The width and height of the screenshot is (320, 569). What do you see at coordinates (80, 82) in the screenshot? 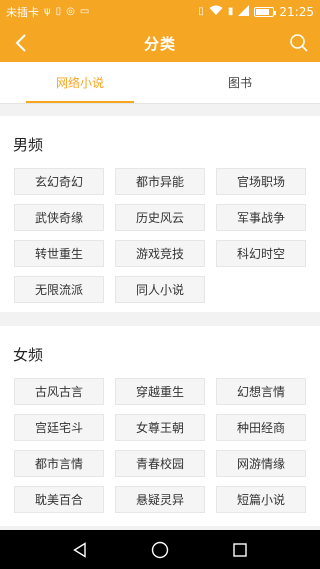
I see `tab-web-novels: 网络小说` at bounding box center [80, 82].